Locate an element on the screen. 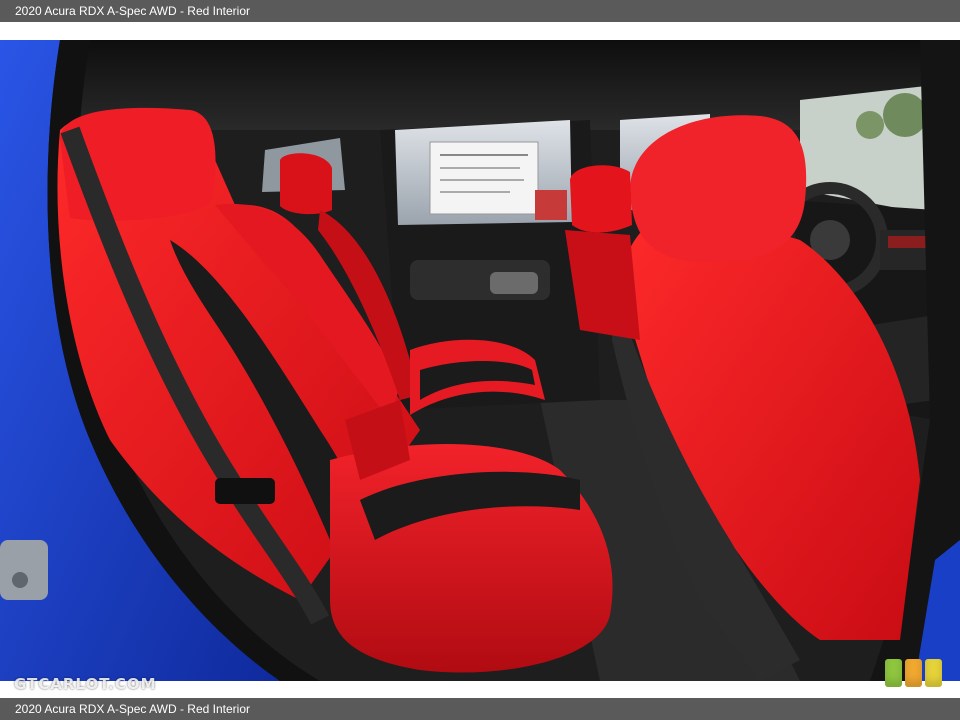  watermark-text: GTCARLOT.COM is located at coordinates (85, 684).